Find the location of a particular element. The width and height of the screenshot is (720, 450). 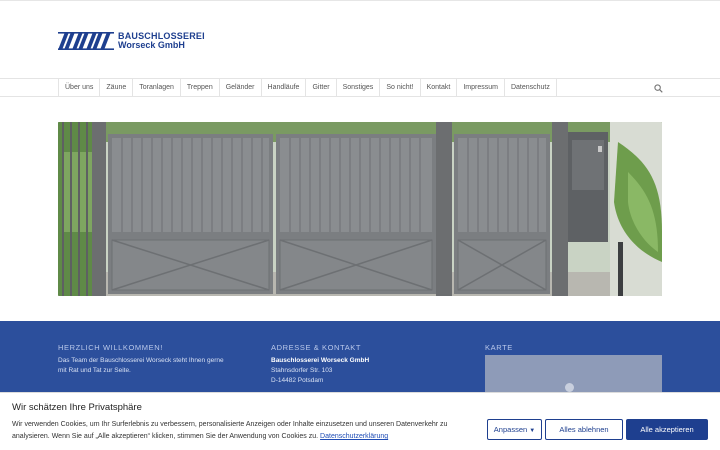

brand-name-line2: Worseck GmbH is located at coordinates (151, 45).